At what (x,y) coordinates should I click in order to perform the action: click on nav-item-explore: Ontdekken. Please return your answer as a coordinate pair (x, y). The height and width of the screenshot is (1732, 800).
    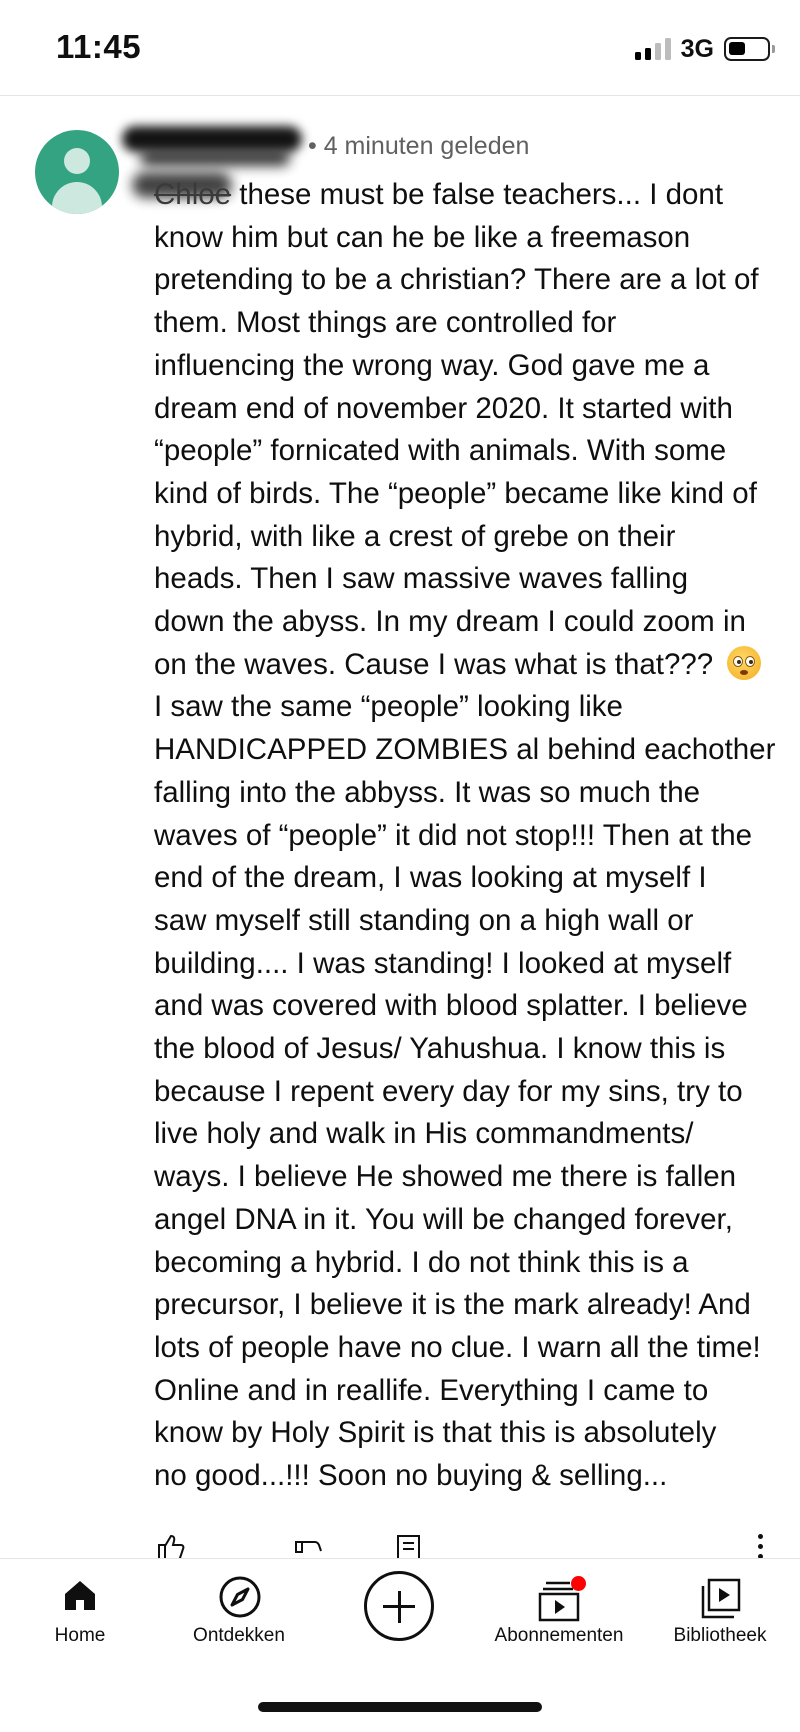
    Looking at the image, I should click on (240, 1619).